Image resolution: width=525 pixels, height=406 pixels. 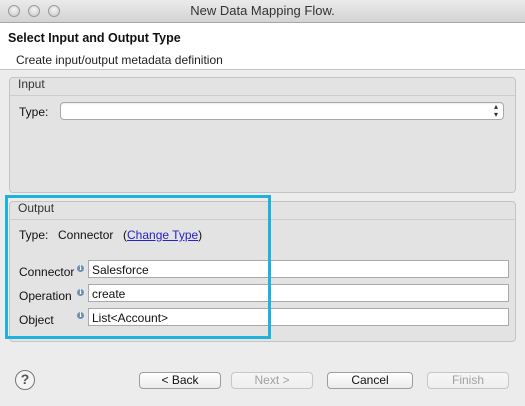 I want to click on cancel-button: Cancel, so click(x=370, y=380).